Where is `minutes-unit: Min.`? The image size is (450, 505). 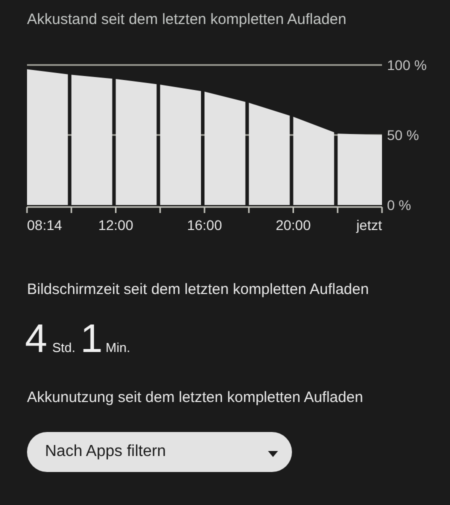 minutes-unit: Min. is located at coordinates (118, 348).